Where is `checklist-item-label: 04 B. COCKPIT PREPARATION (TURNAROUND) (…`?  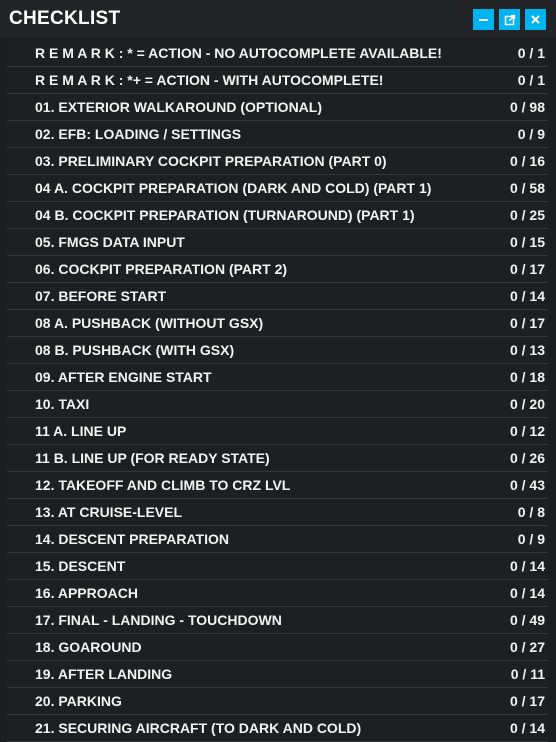 checklist-item-label: 04 B. COCKPIT PREPARATION (TURNAROUND) (… is located at coordinates (225, 215).